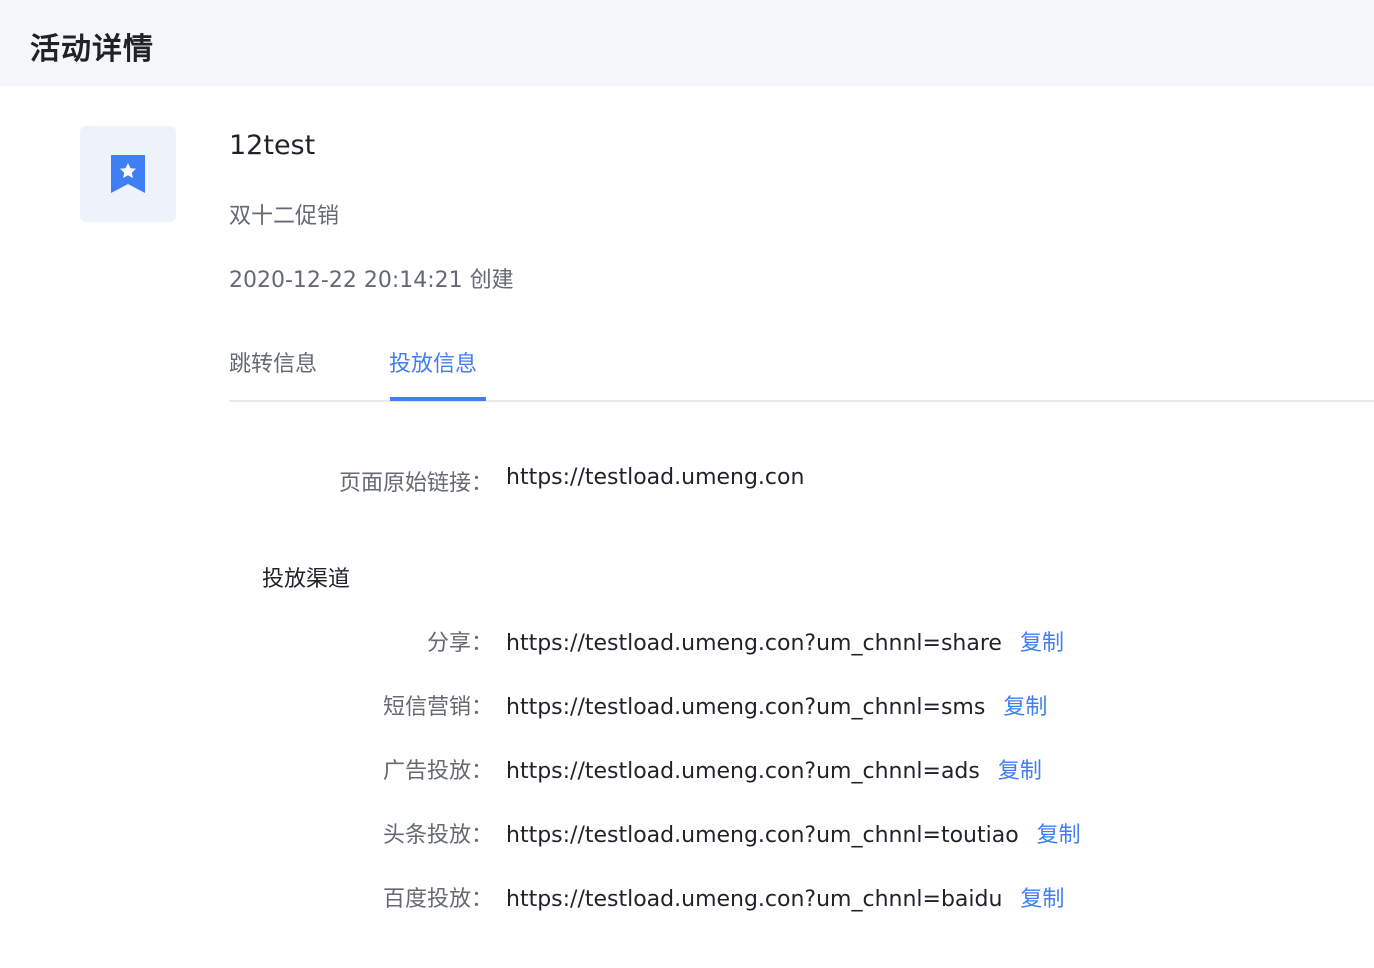 The width and height of the screenshot is (1374, 968). What do you see at coordinates (801, 366) in the screenshot?
I see `detail-tabs: 跳转信息 投放信息` at bounding box center [801, 366].